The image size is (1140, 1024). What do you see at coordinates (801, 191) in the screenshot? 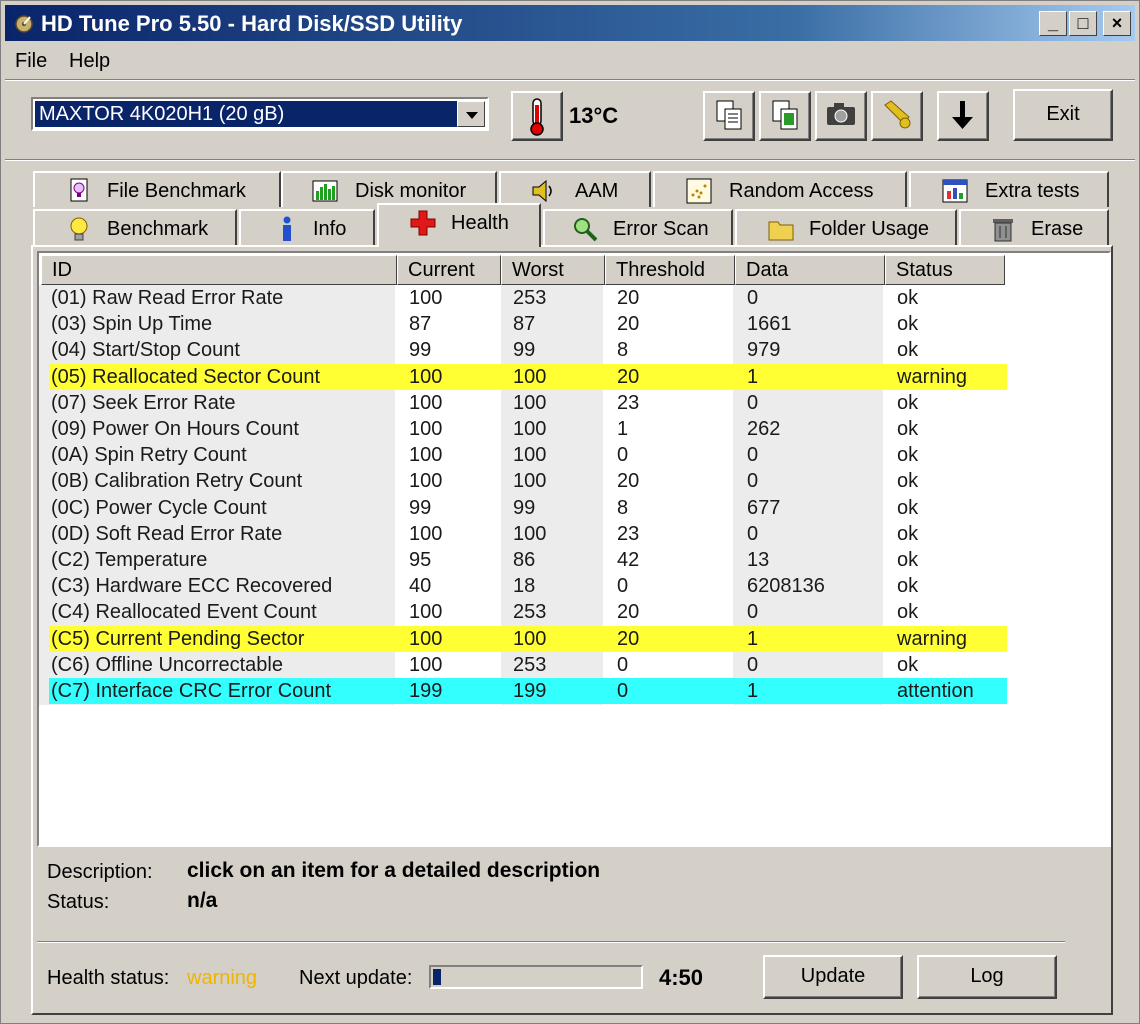
I see `tab-label: Random Access` at bounding box center [801, 191].